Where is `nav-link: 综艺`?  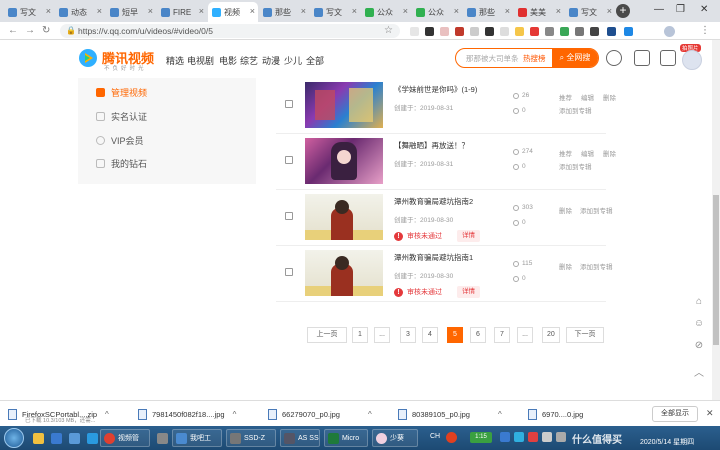 nav-link: 综艺 is located at coordinates (249, 60).